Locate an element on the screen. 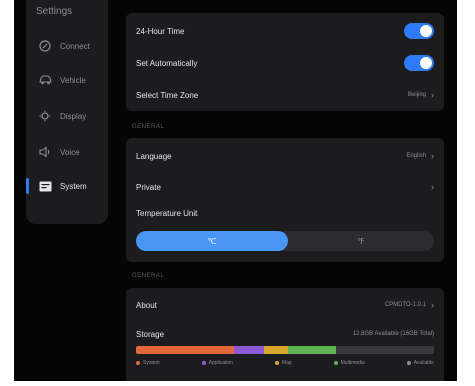  auto-time-toggle is located at coordinates (419, 63).